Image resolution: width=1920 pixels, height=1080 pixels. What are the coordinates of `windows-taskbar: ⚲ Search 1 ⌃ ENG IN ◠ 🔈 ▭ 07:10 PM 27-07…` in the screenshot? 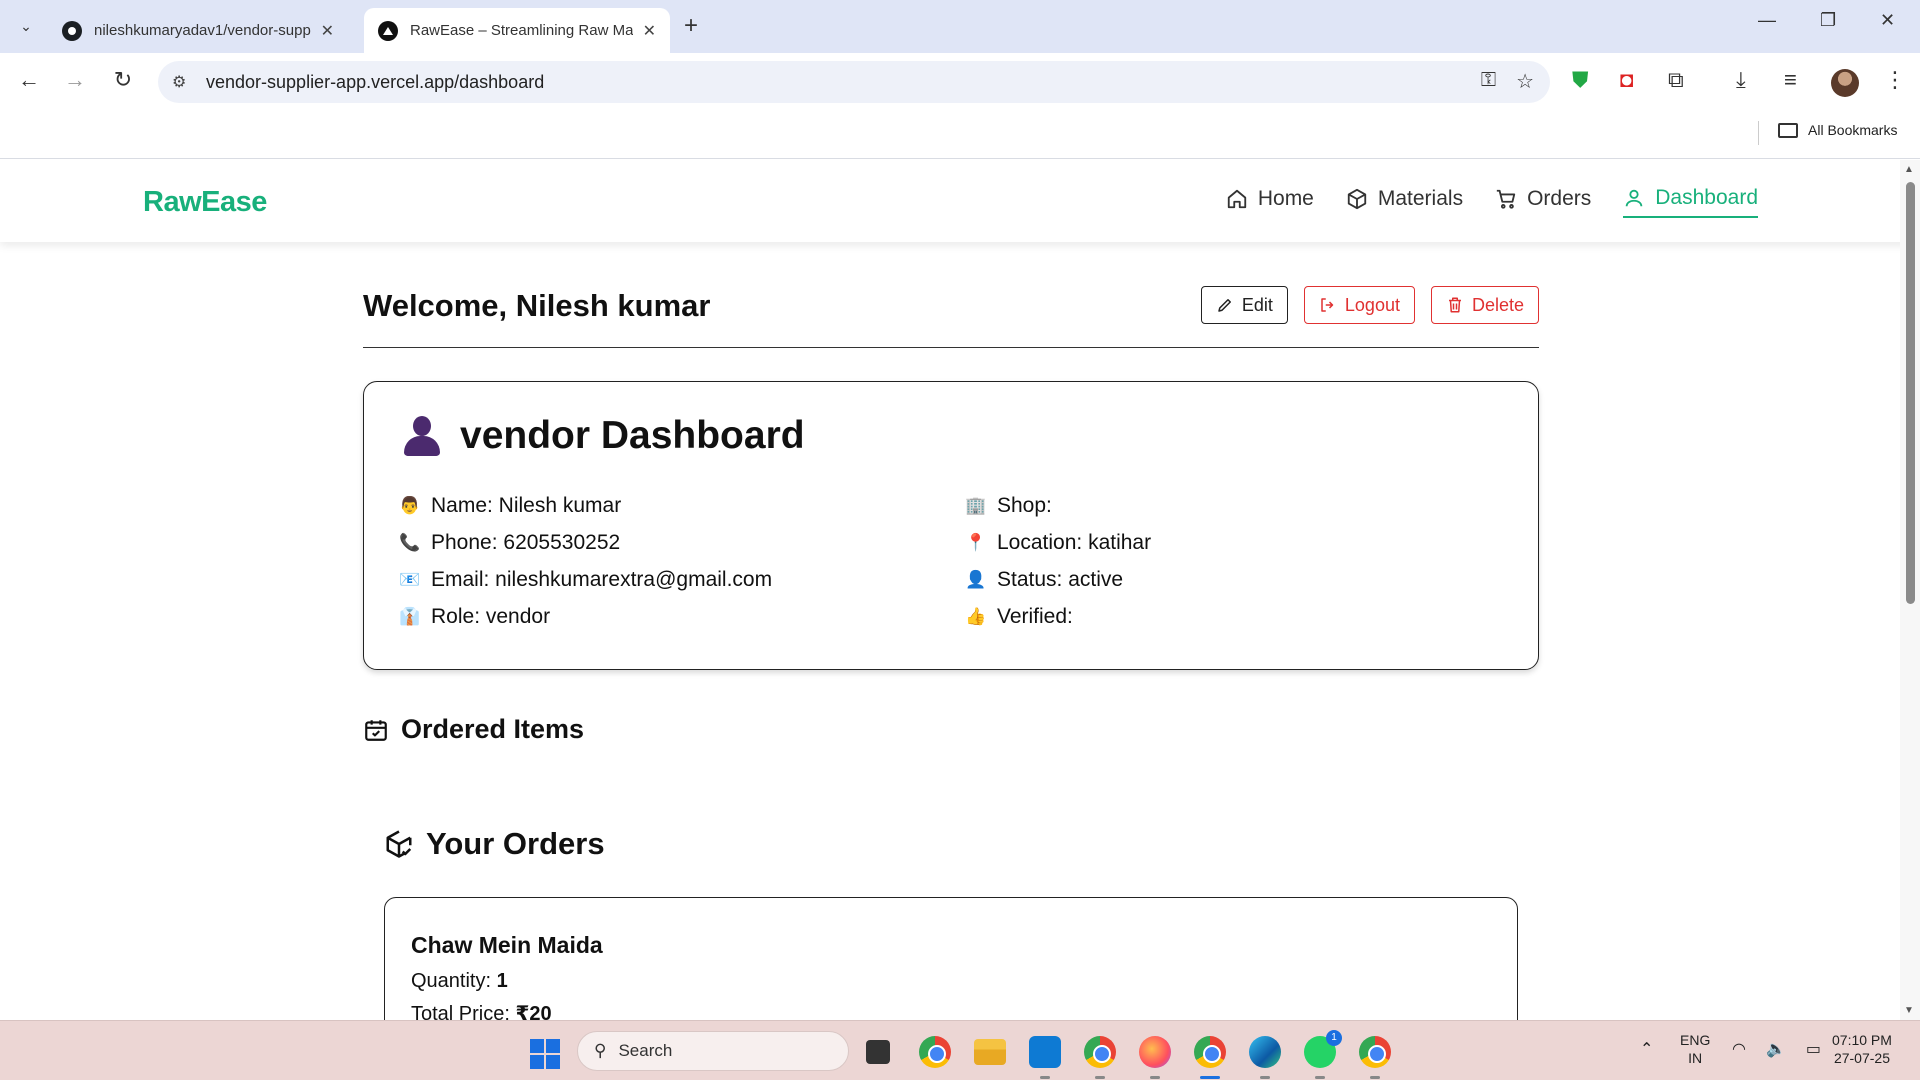 It's located at (960, 1050).